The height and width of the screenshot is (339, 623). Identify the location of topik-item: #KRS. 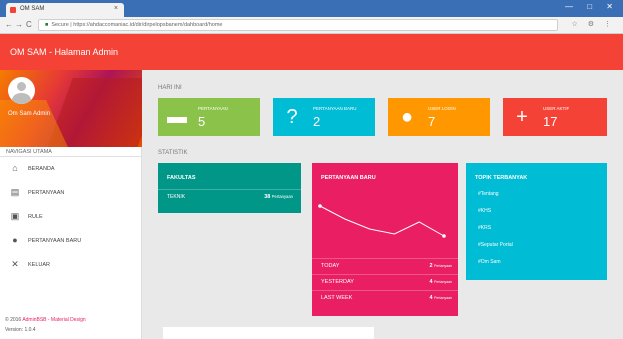
(484, 228).